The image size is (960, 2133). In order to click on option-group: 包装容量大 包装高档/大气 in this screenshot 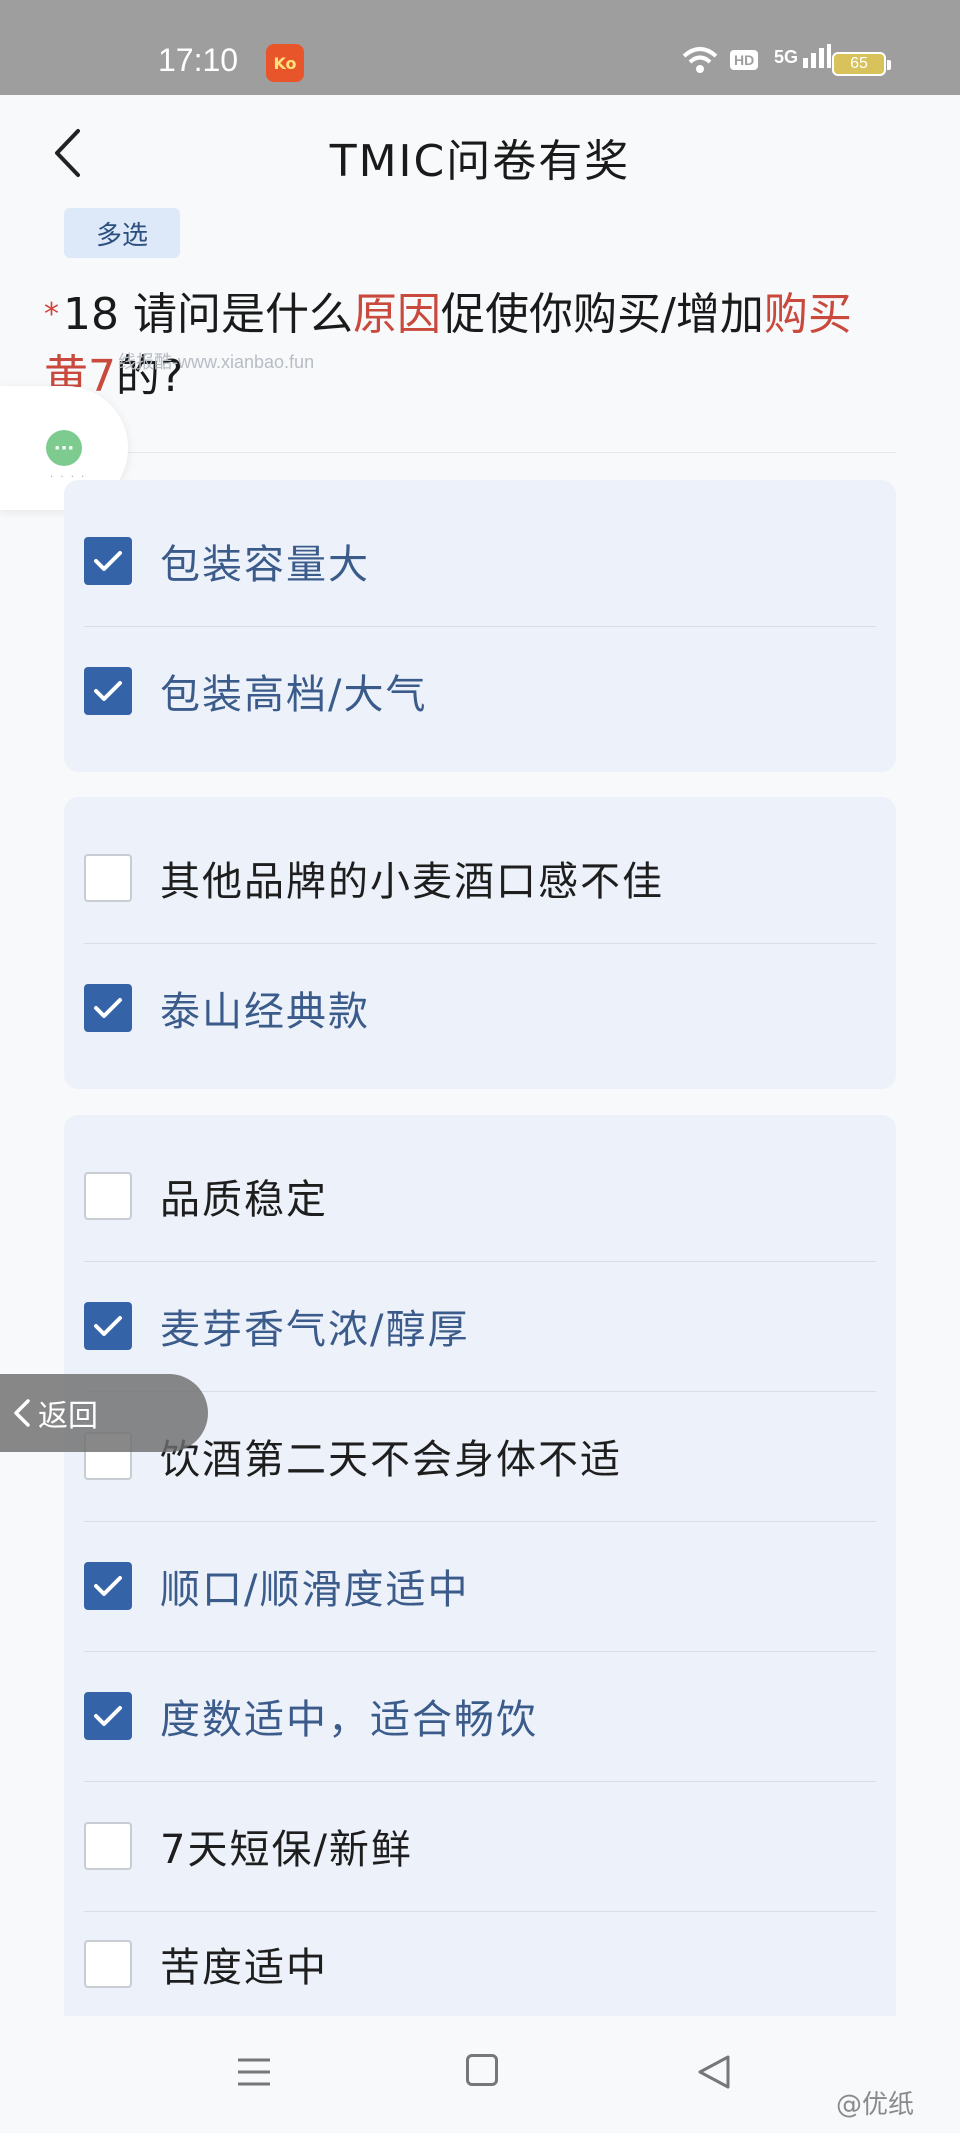, I will do `click(480, 626)`.